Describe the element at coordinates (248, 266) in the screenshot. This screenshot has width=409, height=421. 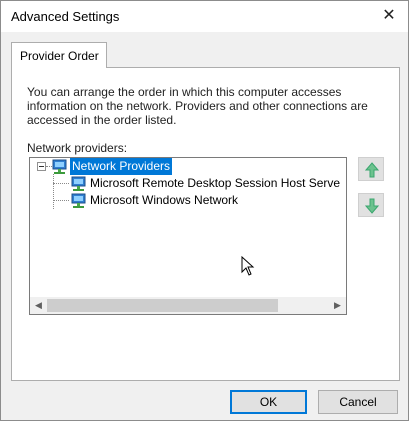
I see `mouse-cursor-icon` at that location.